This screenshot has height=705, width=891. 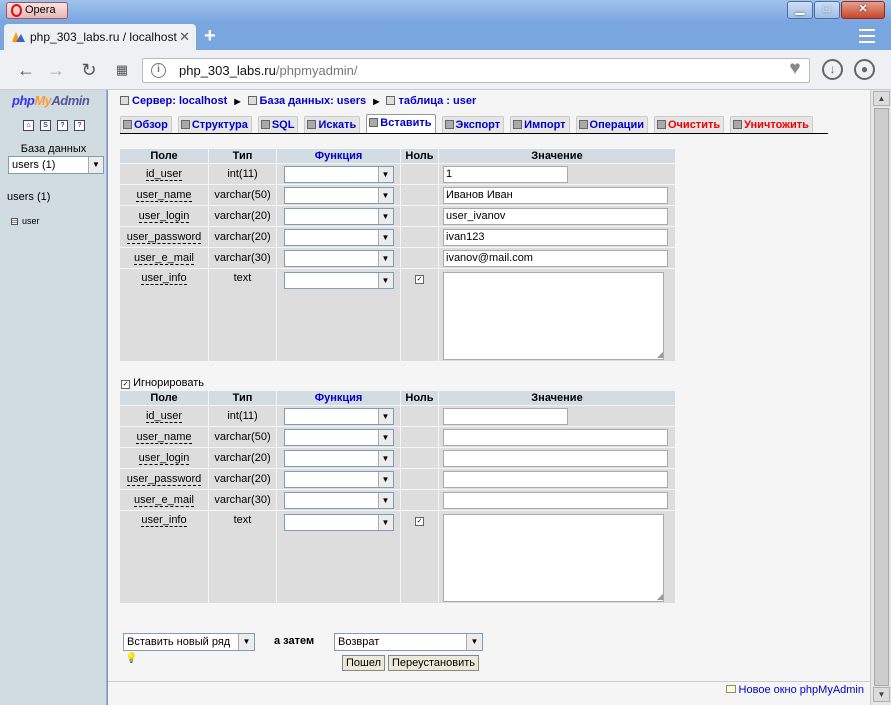 What do you see at coordinates (227, 70) in the screenshot?
I see `address-host: php_303_labs.ru` at bounding box center [227, 70].